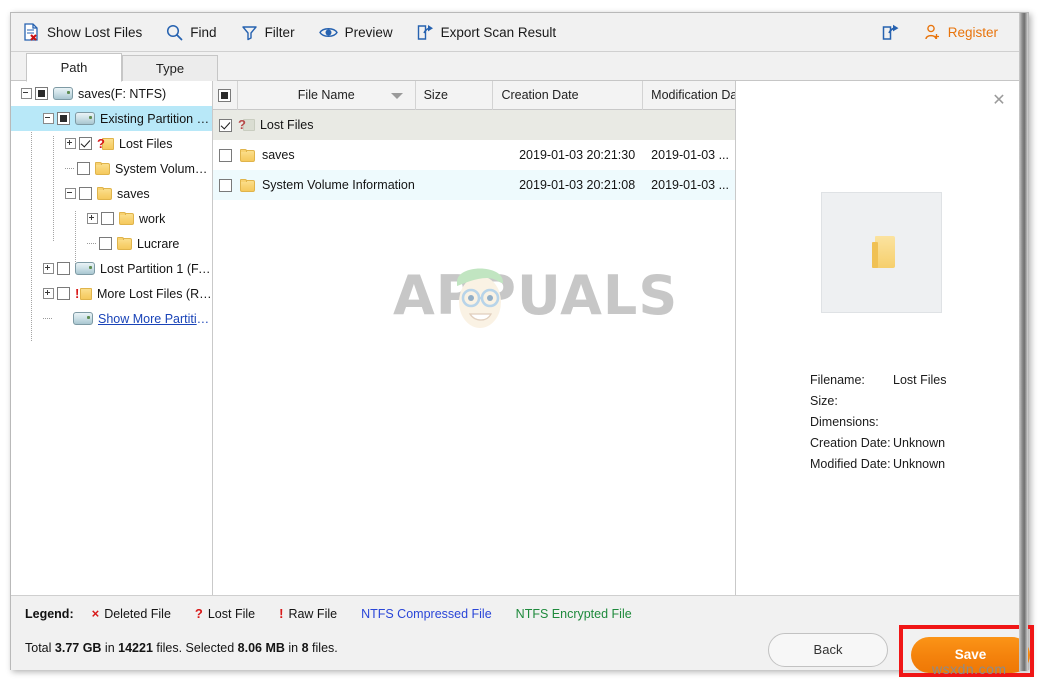  What do you see at coordinates (174, 32) in the screenshot?
I see `search-icon` at bounding box center [174, 32].